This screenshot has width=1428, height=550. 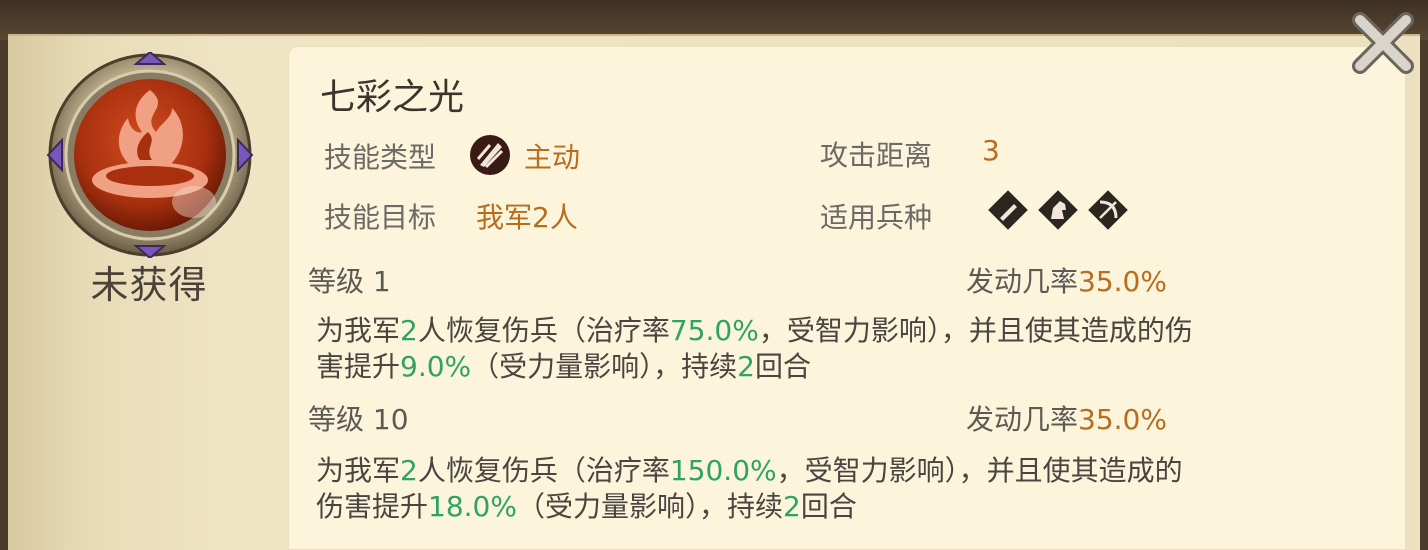 I want to click on skill-type-value: 主动, so click(x=552, y=157).